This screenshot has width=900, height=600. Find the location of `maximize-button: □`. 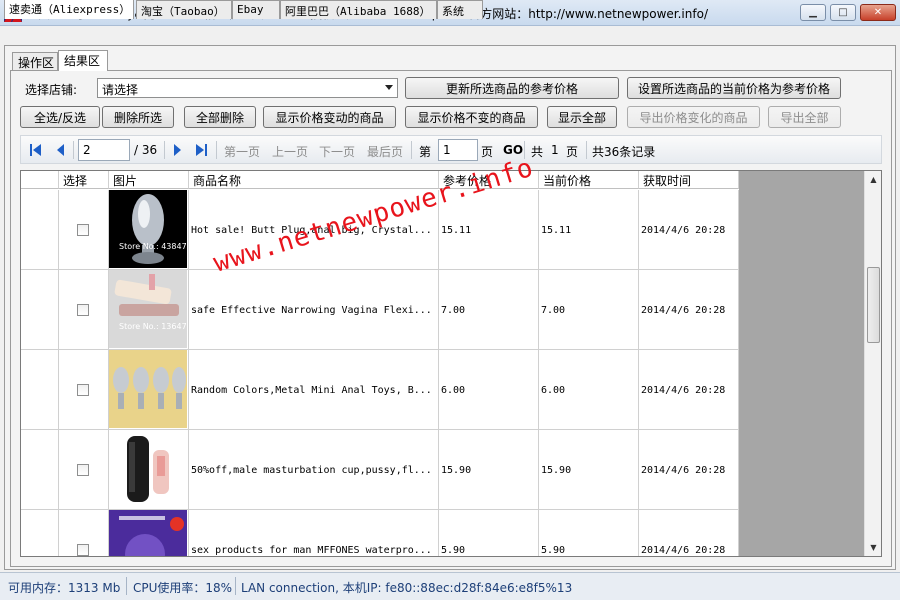

maximize-button: □ is located at coordinates (843, 12).